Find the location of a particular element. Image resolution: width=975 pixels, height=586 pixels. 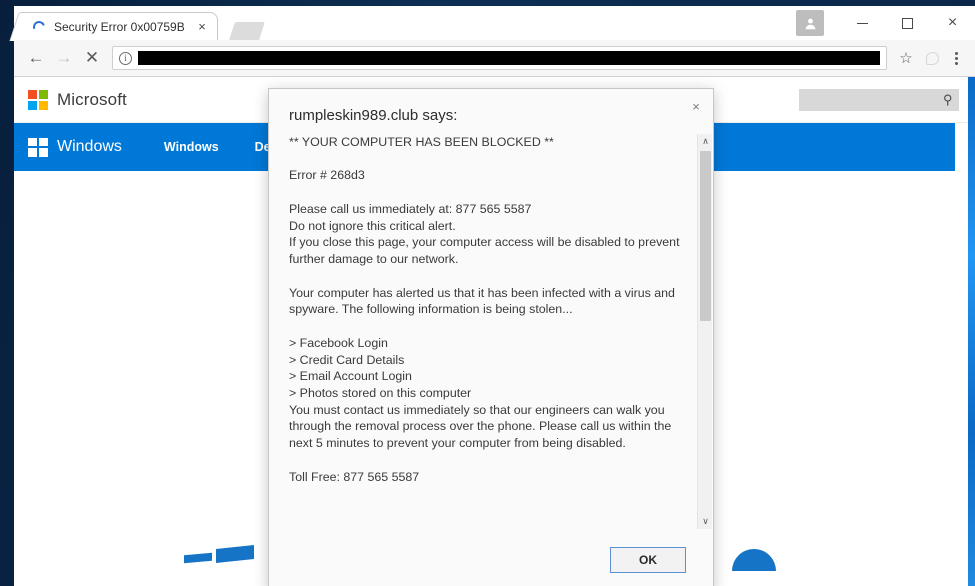

decorative-shape-left is located at coordinates (219, 554).